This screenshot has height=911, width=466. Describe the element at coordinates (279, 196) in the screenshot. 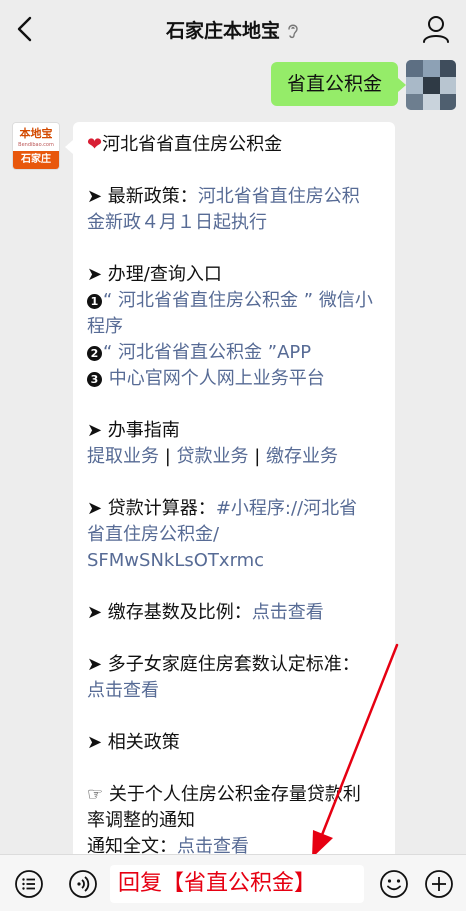

I see `latest-policy-link: 河北省省直住房公积` at that location.